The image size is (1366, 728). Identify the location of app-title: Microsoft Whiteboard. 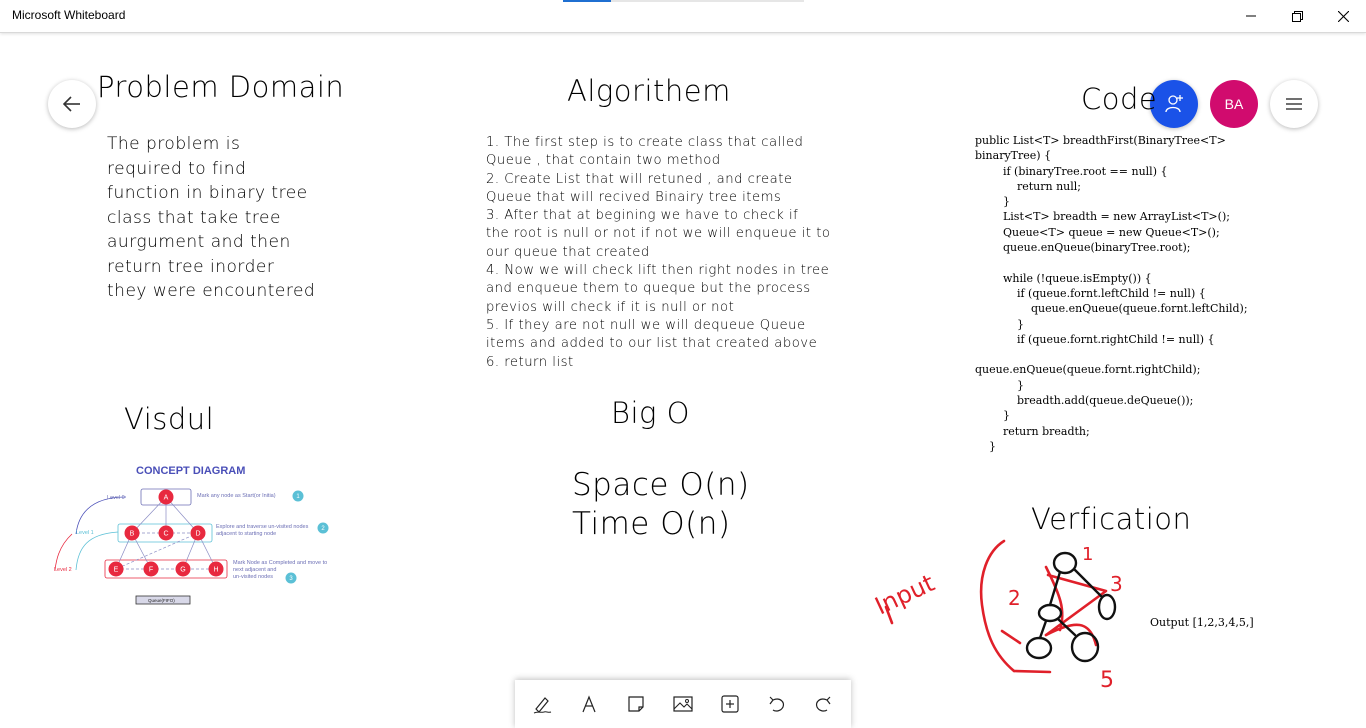
(69, 15).